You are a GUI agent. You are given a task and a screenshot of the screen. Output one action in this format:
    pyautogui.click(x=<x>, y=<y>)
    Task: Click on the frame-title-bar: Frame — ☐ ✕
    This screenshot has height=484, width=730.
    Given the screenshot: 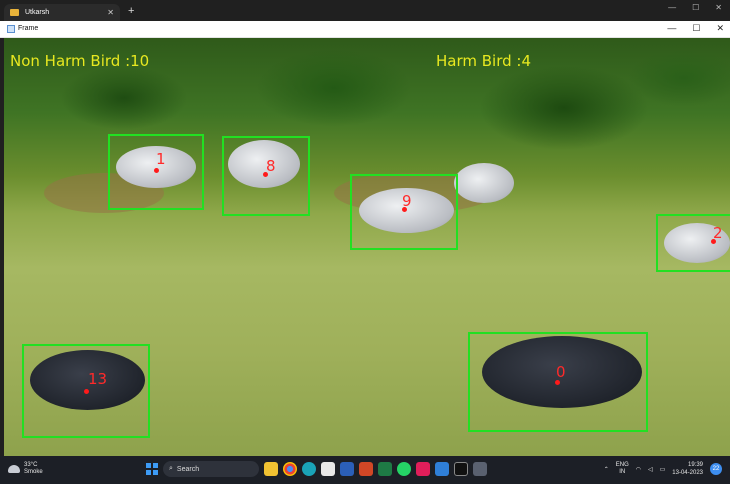 What is the action you would take?
    pyautogui.click(x=365, y=29)
    